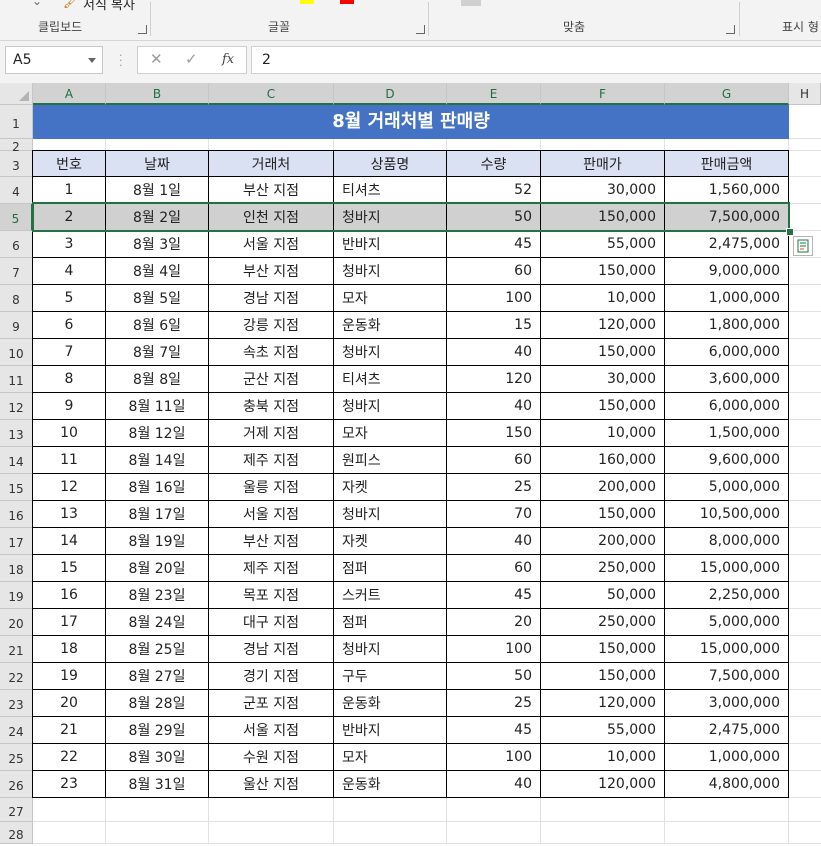 Image resolution: width=821 pixels, height=846 pixels. I want to click on table-cell: 5,000,000, so click(726, 487).